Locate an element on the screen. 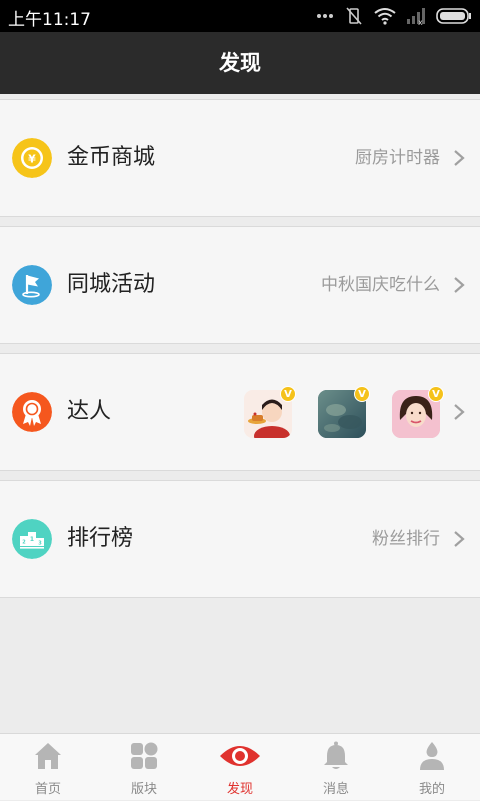 The height and width of the screenshot is (801, 480). status-time: 上午11:17 is located at coordinates (49, 20).